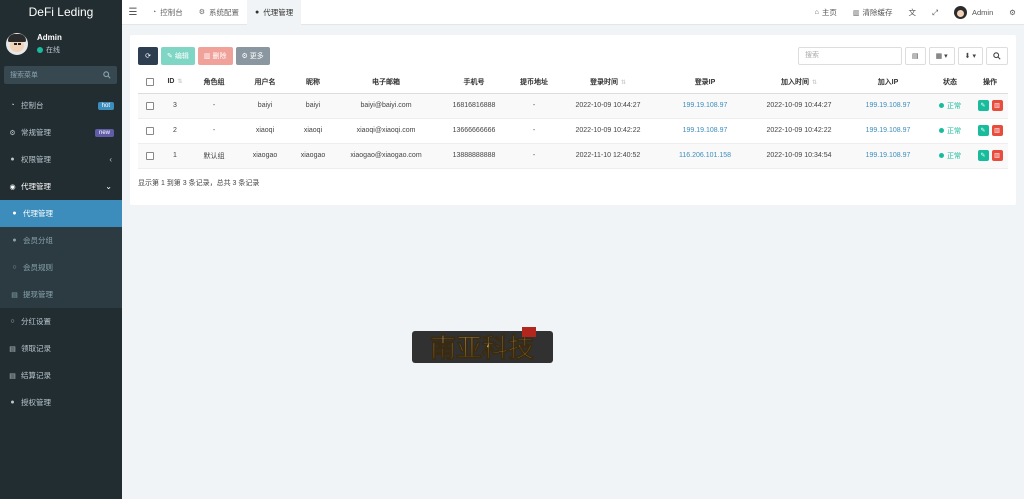  I want to click on cell-login-time: 2022-11-10 12:40:52, so click(608, 156).